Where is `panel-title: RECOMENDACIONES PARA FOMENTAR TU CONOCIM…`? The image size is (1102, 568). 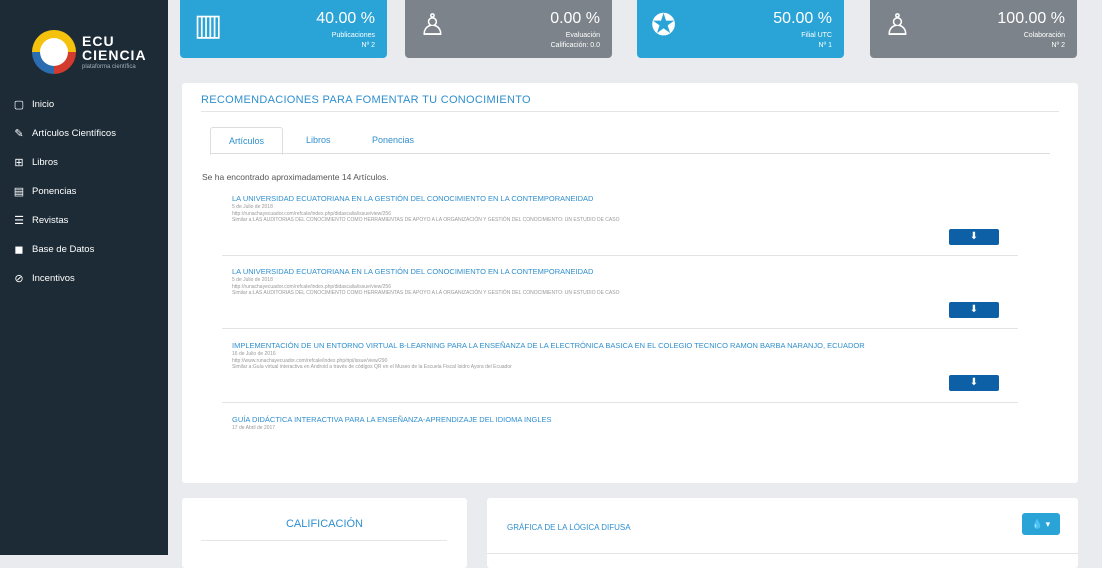 panel-title: RECOMENDACIONES PARA FOMENTAR TU CONOCIM… is located at coordinates (366, 100).